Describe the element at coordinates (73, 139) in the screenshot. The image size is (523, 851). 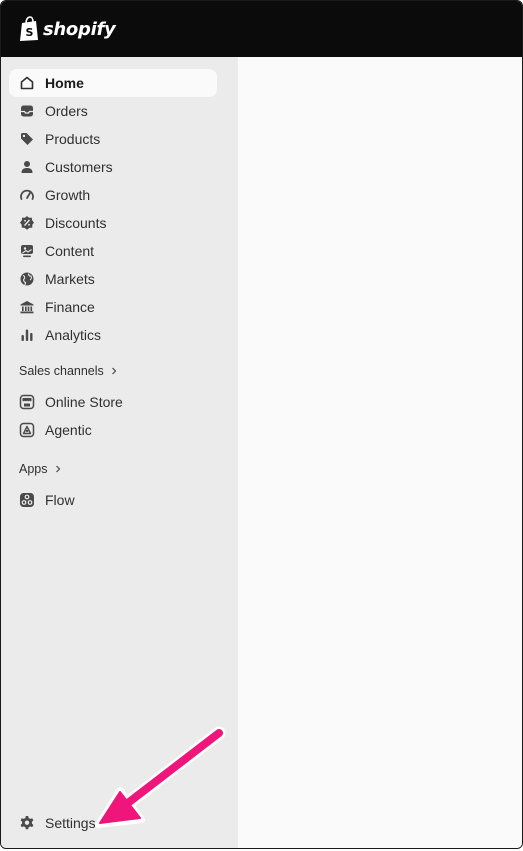
I see `nav-label: Products` at that location.